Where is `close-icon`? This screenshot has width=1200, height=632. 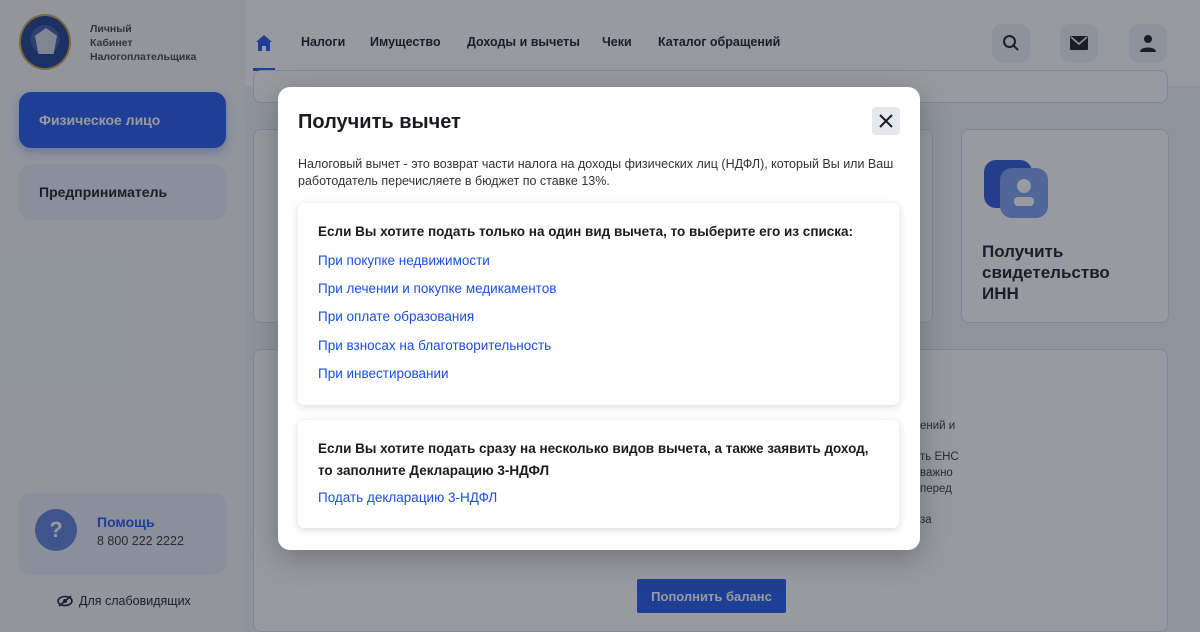 close-icon is located at coordinates (886, 121).